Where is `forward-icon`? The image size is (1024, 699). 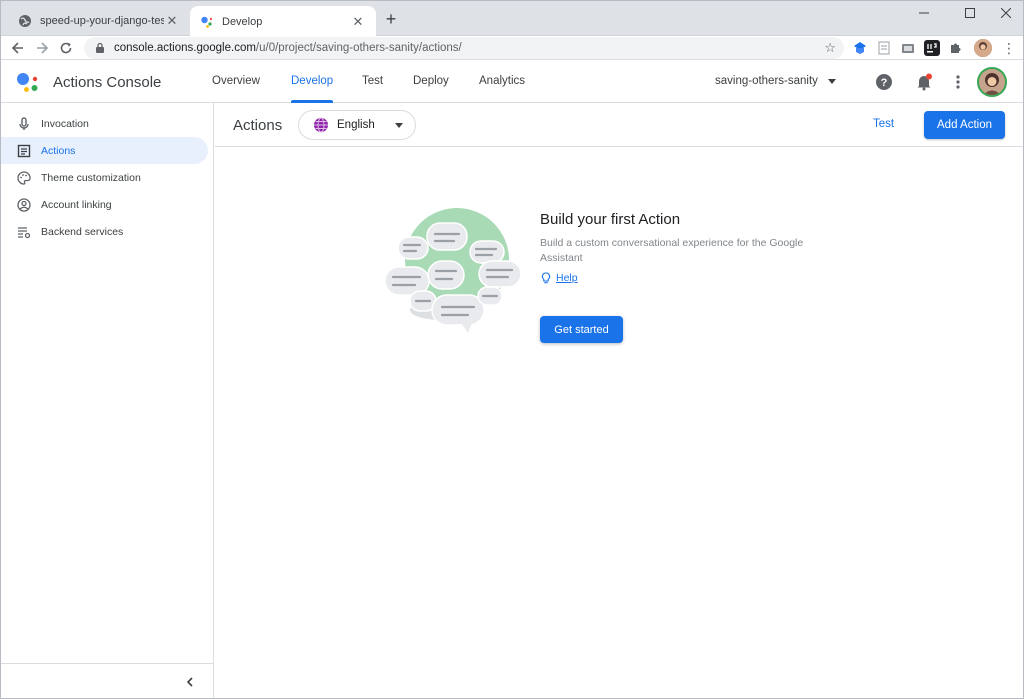
forward-icon is located at coordinates (42, 48).